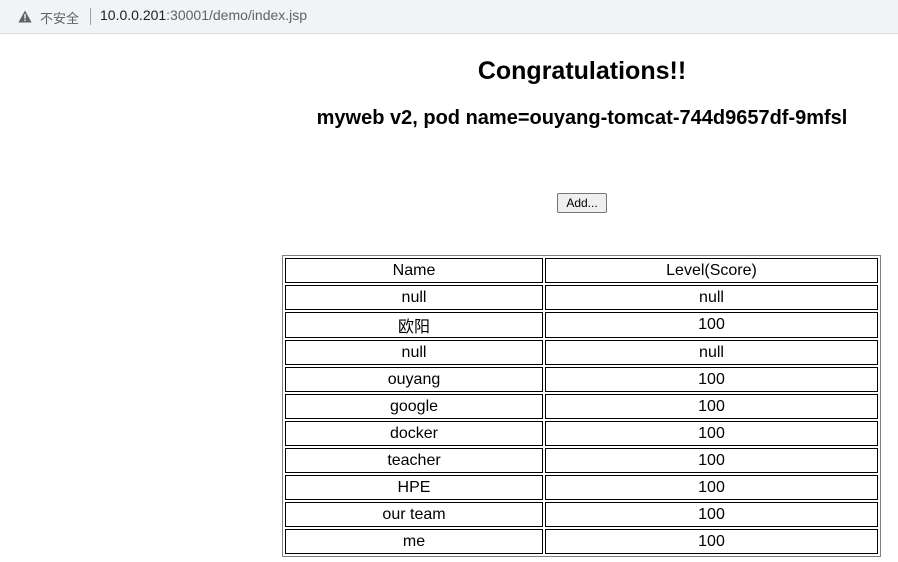  I want to click on name-cell: HPE, so click(414, 487).